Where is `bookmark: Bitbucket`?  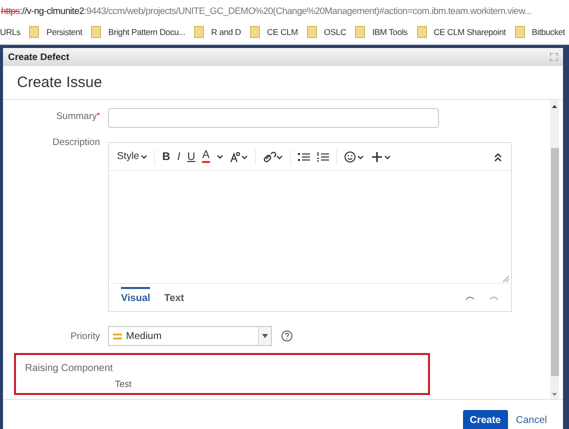 bookmark: Bitbucket is located at coordinates (539, 32).